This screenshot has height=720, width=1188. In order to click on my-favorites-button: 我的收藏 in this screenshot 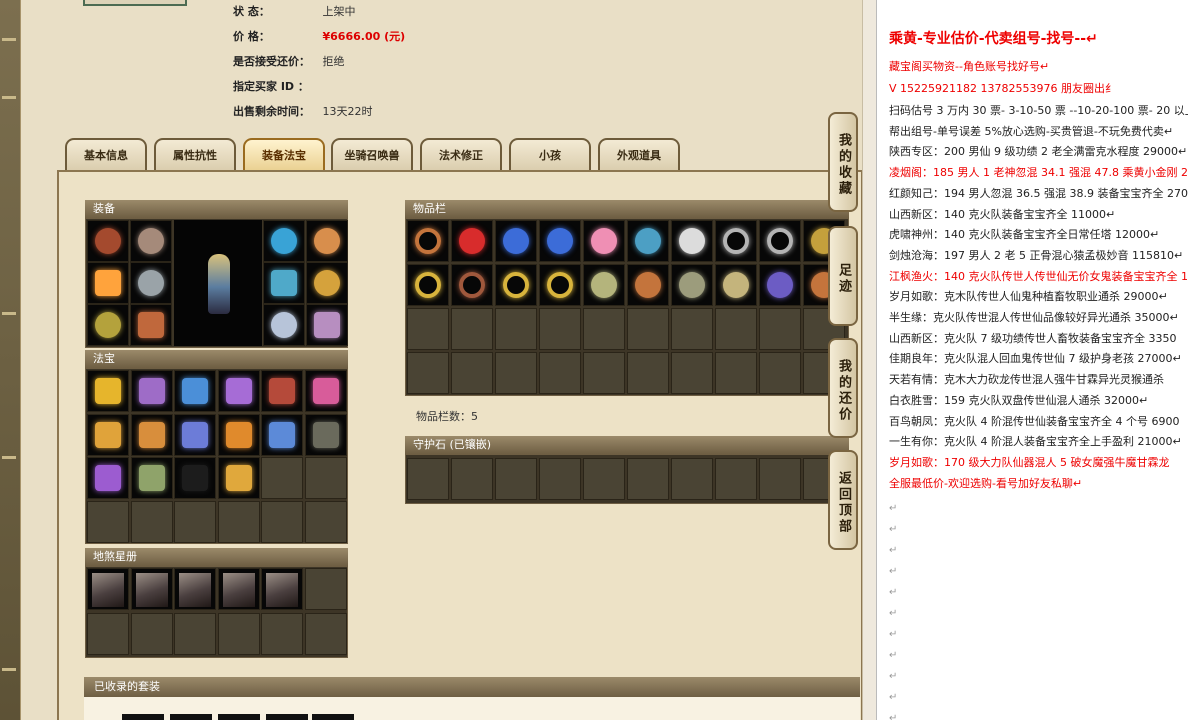, I will do `click(843, 162)`.